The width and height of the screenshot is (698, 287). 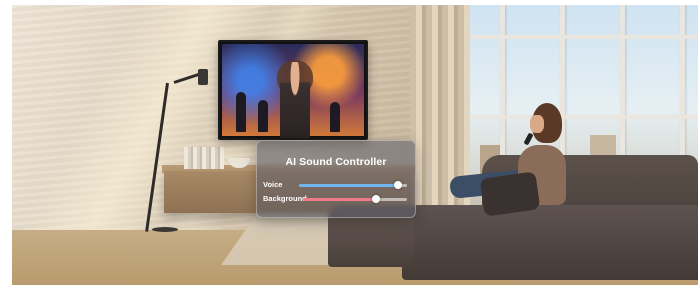 What do you see at coordinates (375, 199) in the screenshot?
I see `background-slider-thumb` at bounding box center [375, 199].